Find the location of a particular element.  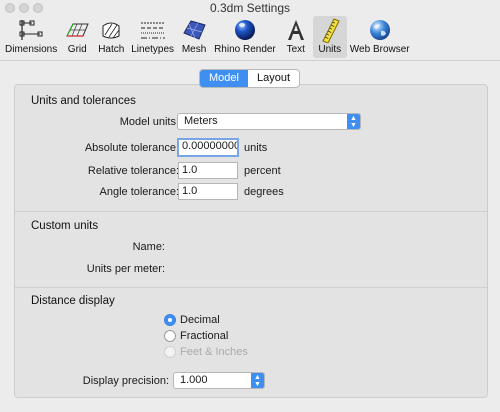

units-per-meter-label: Units per meter: is located at coordinates (125, 269).